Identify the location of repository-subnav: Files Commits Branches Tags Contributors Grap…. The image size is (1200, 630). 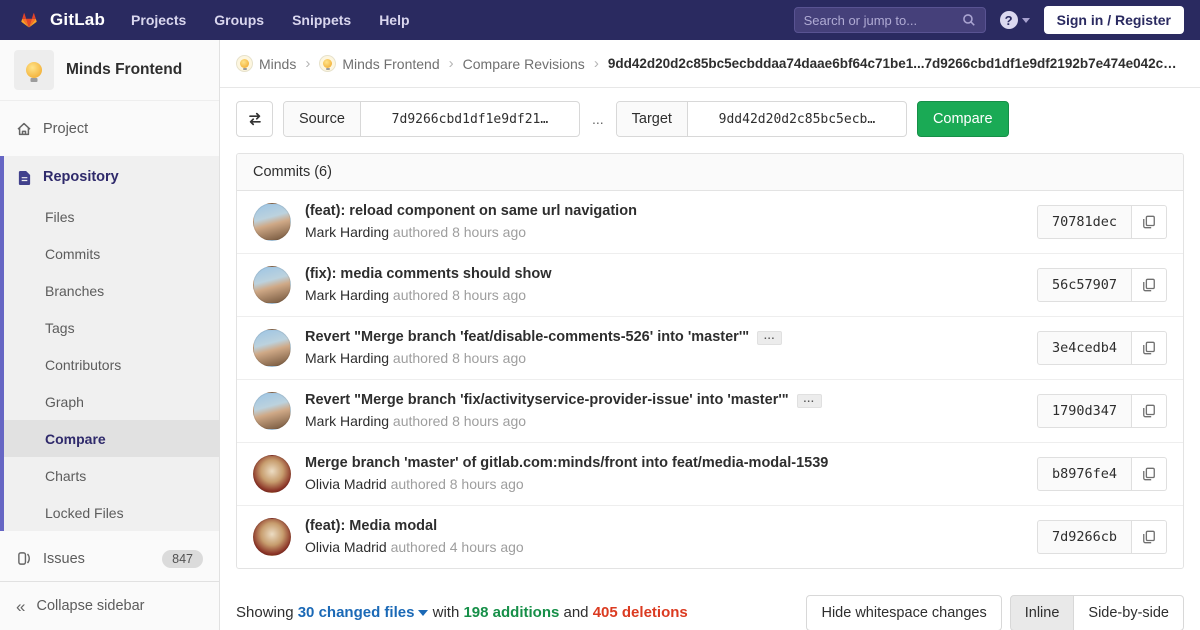
(111, 364).